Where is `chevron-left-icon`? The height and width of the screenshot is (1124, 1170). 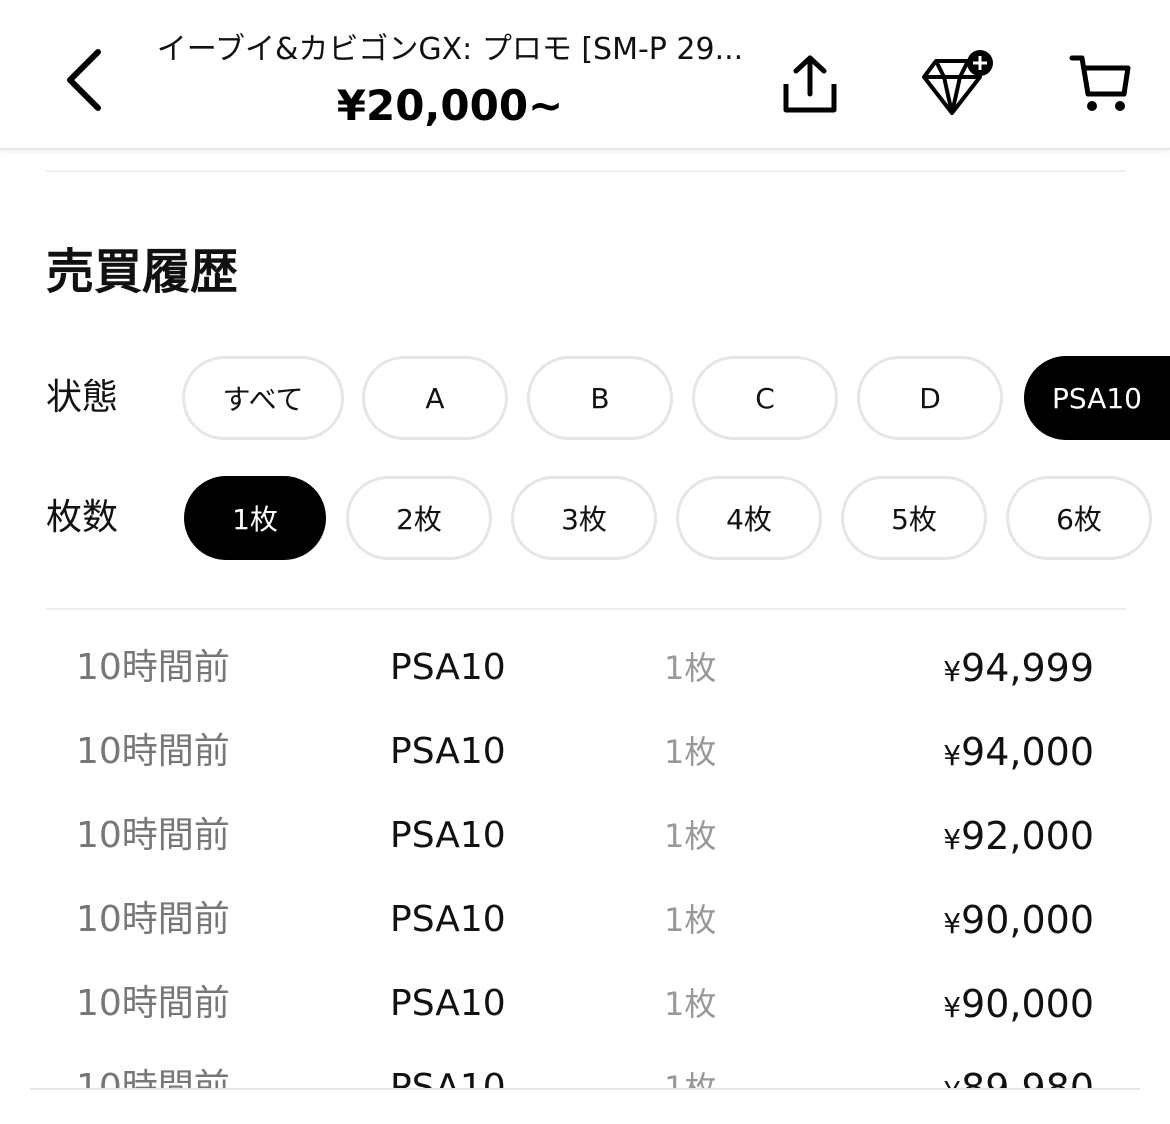 chevron-left-icon is located at coordinates (84, 80).